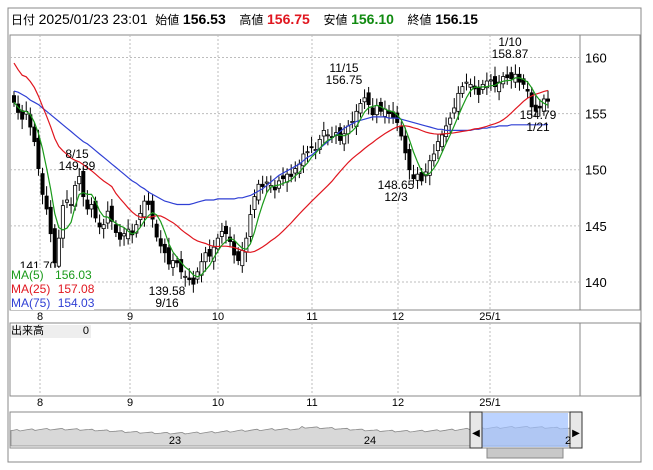  I want to click on annotation-date: 12/3, so click(396, 197).